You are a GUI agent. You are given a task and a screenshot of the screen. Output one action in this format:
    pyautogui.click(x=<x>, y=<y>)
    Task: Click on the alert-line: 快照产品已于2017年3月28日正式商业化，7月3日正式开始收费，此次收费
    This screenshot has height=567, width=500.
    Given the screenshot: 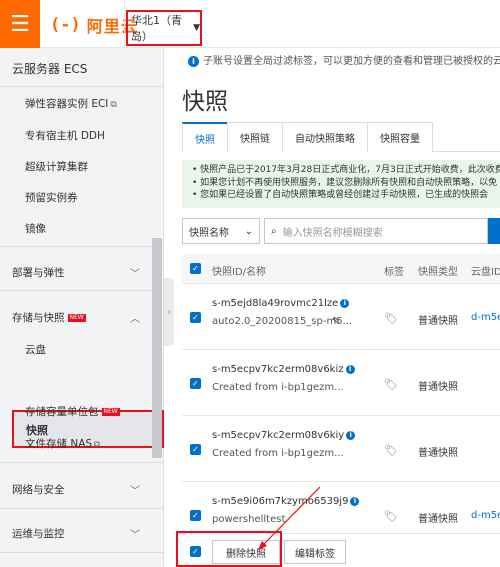 What is the action you would take?
    pyautogui.click(x=346, y=170)
    